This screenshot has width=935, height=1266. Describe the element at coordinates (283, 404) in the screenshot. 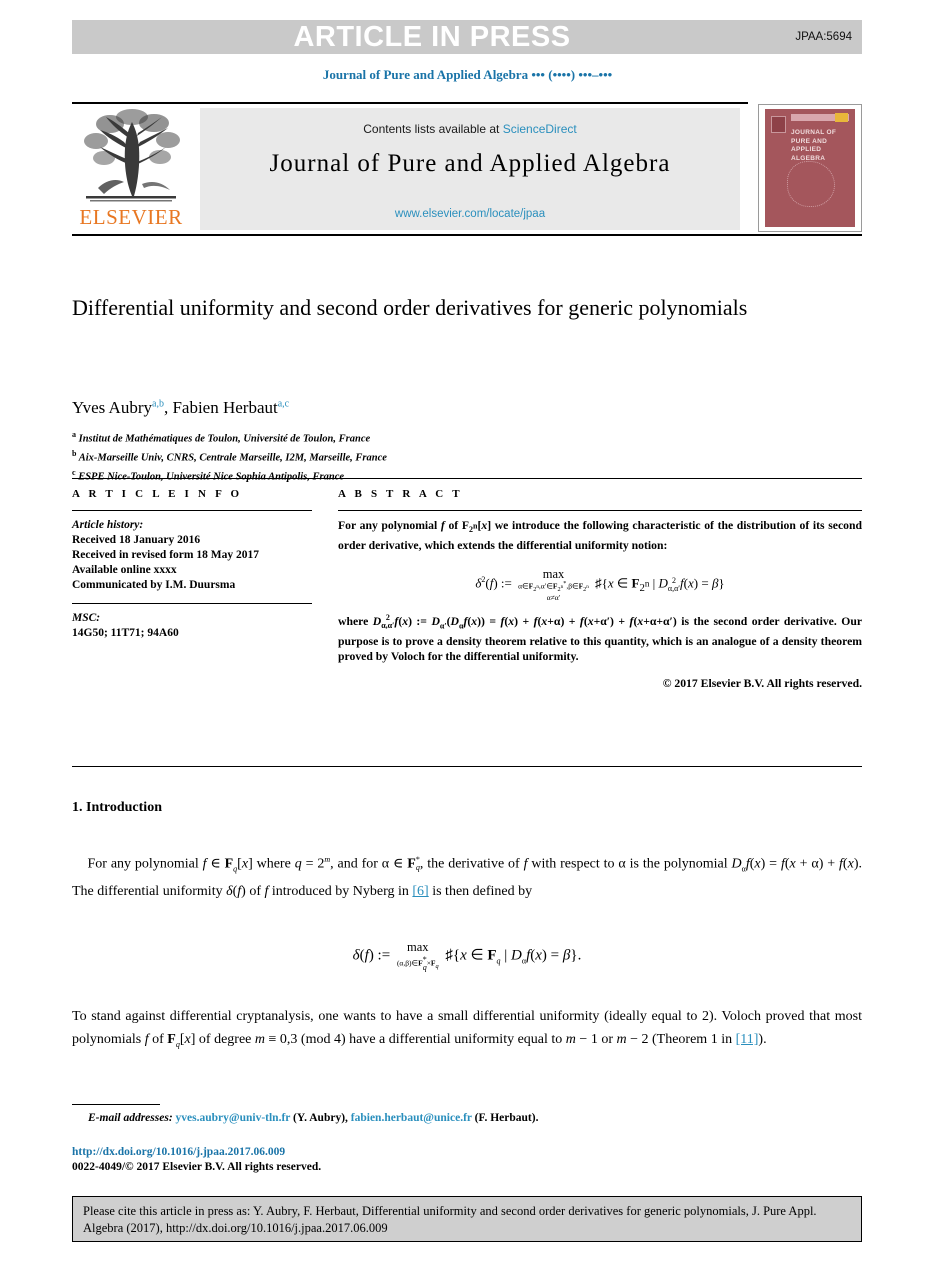

I see `author-affil-marks: a,c` at that location.